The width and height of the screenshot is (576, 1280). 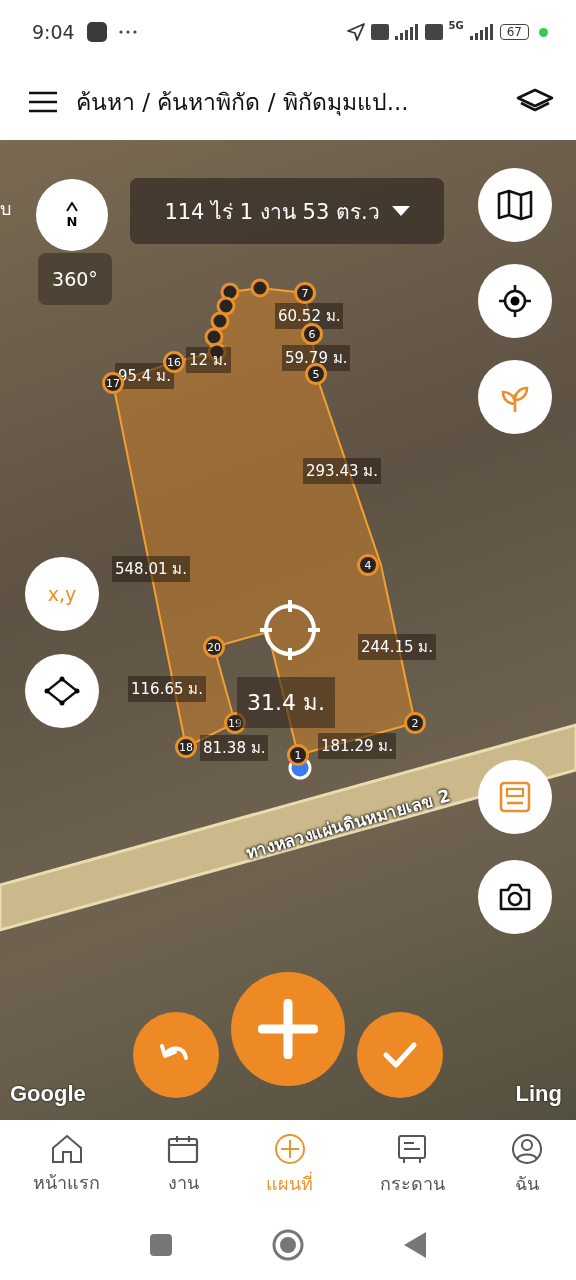 What do you see at coordinates (400, 211) in the screenshot?
I see `caret-icon` at bounding box center [400, 211].